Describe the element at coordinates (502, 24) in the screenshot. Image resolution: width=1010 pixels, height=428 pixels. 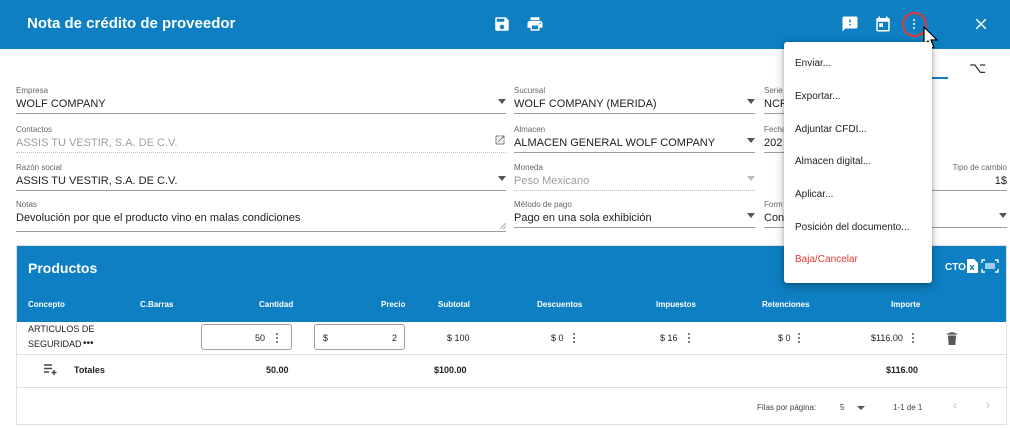
I see `save-icon` at that location.